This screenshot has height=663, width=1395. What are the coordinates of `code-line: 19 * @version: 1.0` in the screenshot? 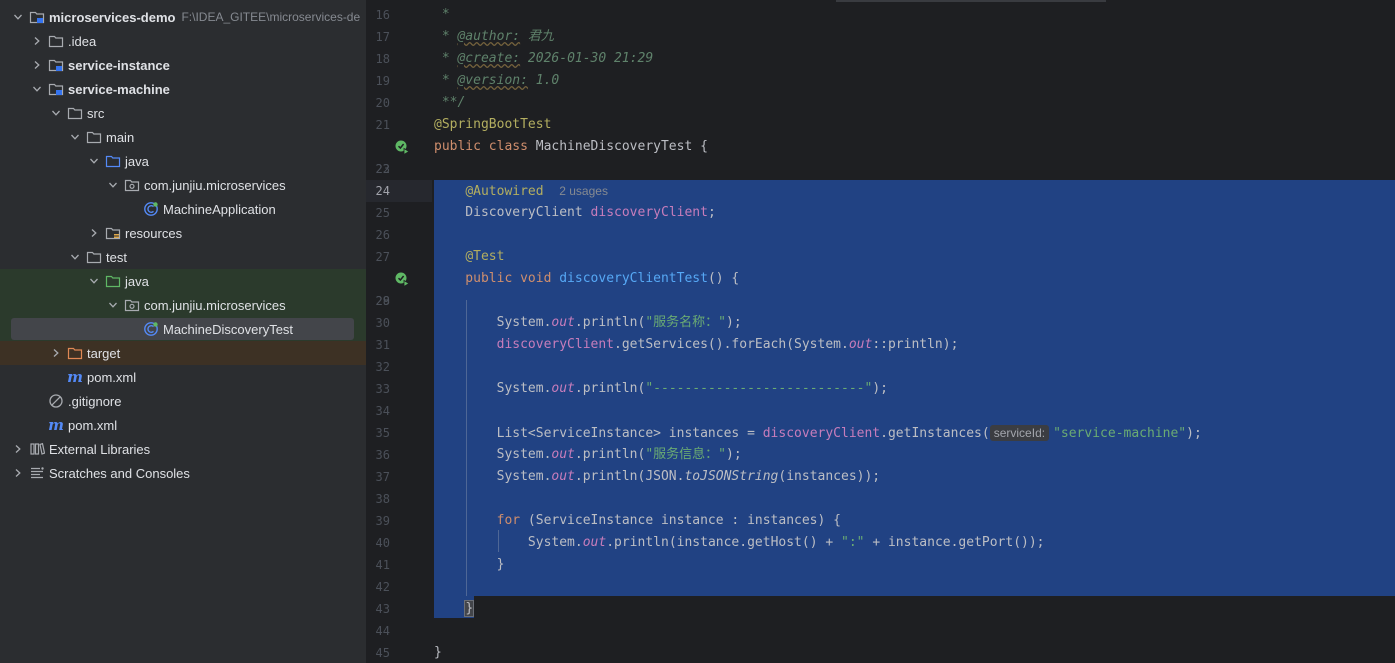 It's located at (880, 81).